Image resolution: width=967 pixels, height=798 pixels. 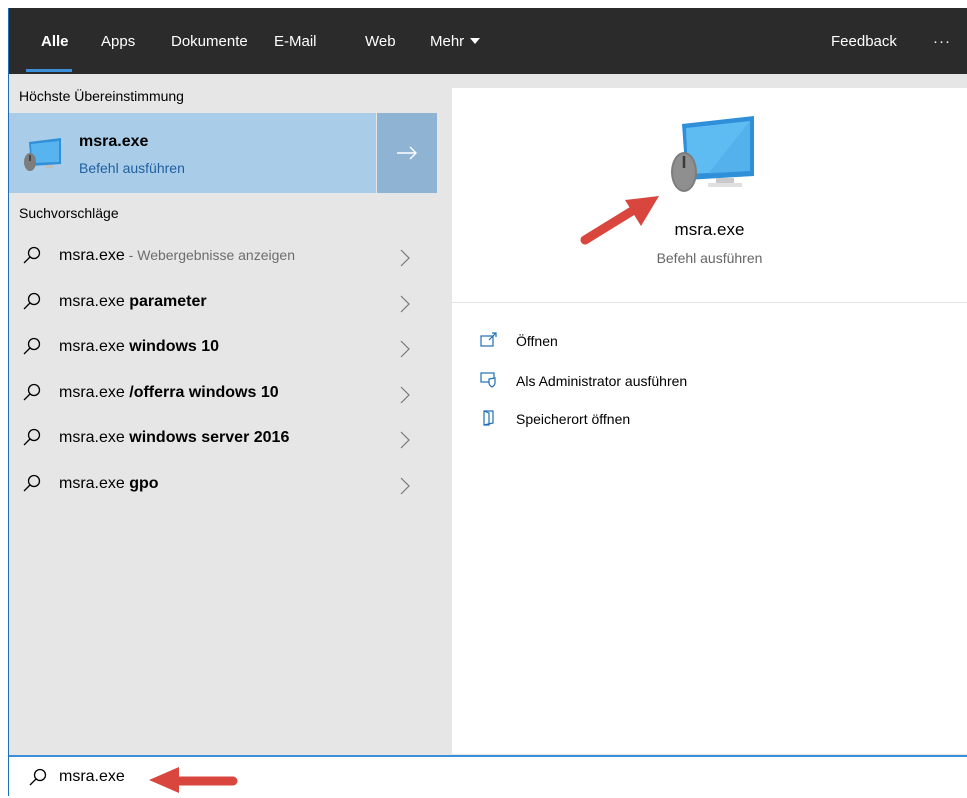 What do you see at coordinates (223, 485) in the screenshot?
I see `suggestion-item: msra.exe gpo` at bounding box center [223, 485].